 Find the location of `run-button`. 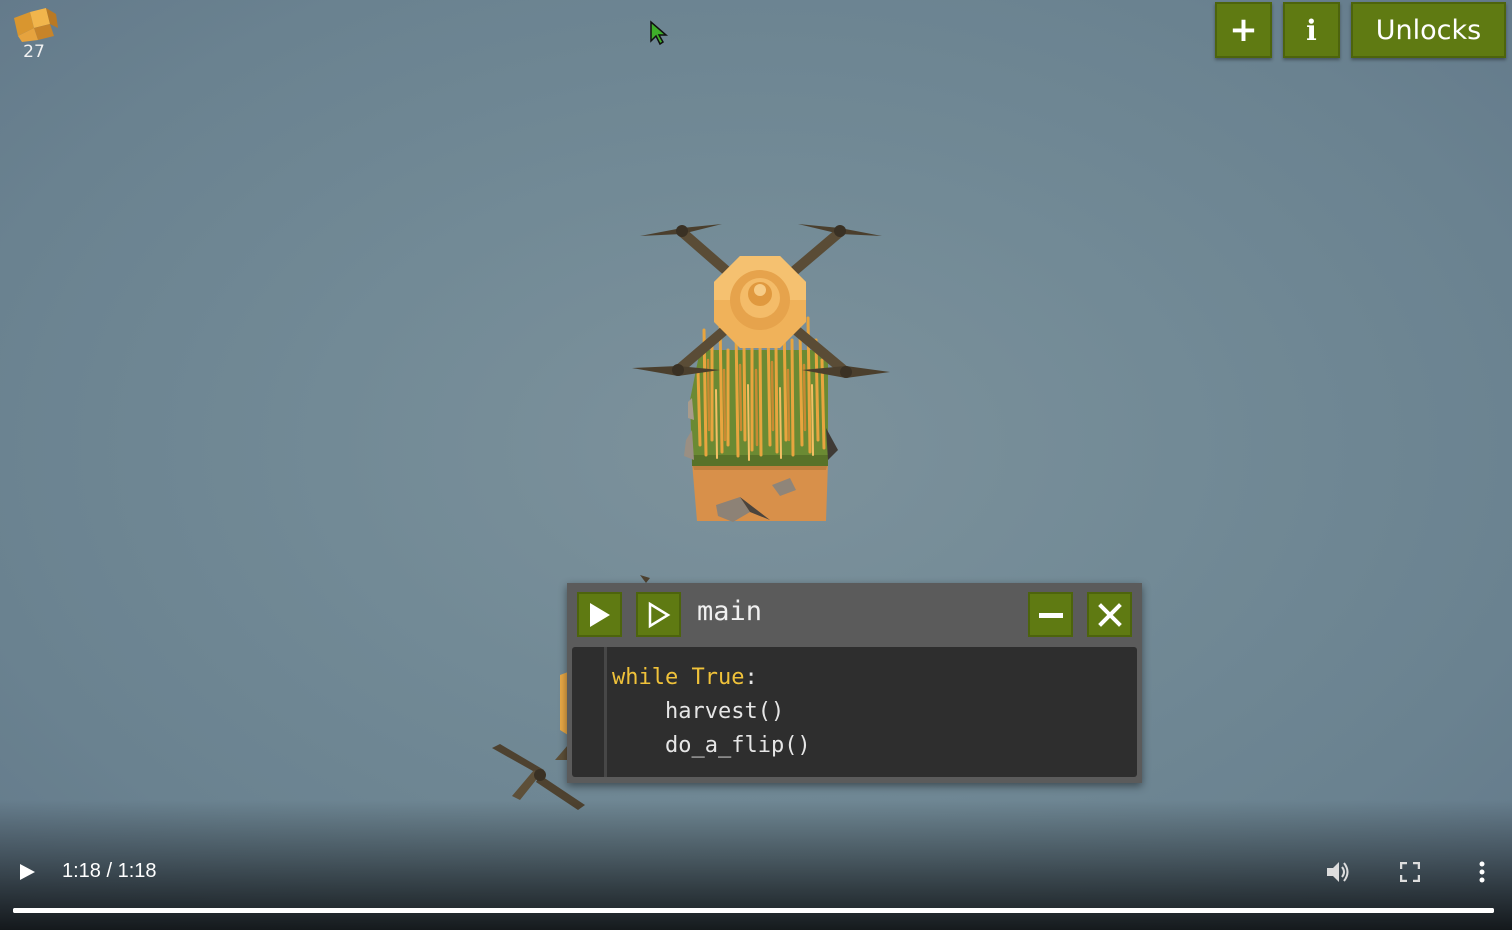

run-button is located at coordinates (599, 614).